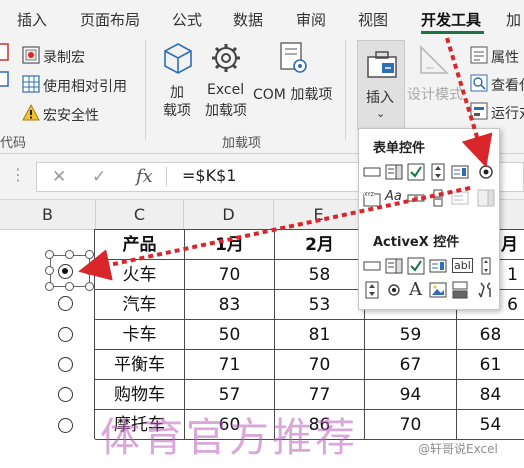 Image resolution: width=524 pixels, height=468 pixels. Describe the element at coordinates (458, 449) in the screenshot. I see `attribution: @轩哥说Excel` at that location.